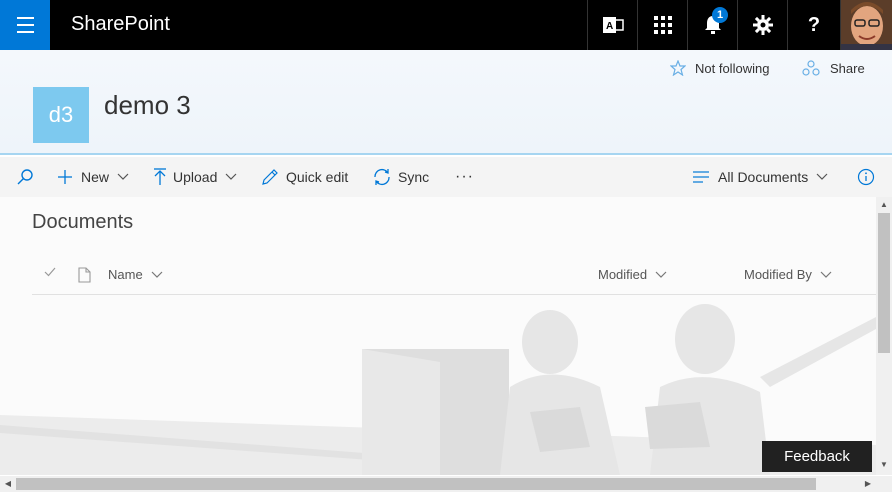 The width and height of the screenshot is (892, 492). I want to click on upload-button: Upload, so click(195, 177).